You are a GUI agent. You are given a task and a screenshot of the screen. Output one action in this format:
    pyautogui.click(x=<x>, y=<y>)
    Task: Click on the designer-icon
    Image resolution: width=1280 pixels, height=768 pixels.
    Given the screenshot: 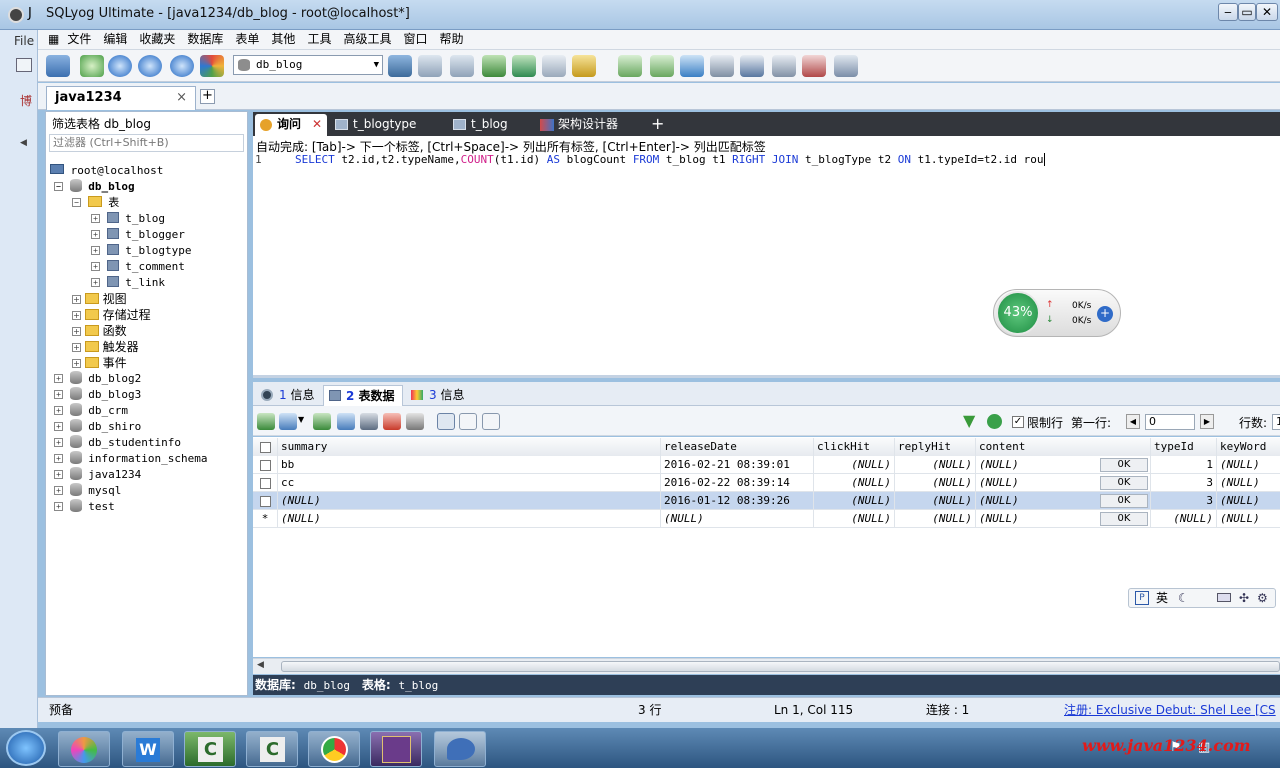 What is the action you would take?
    pyautogui.click(x=846, y=66)
    